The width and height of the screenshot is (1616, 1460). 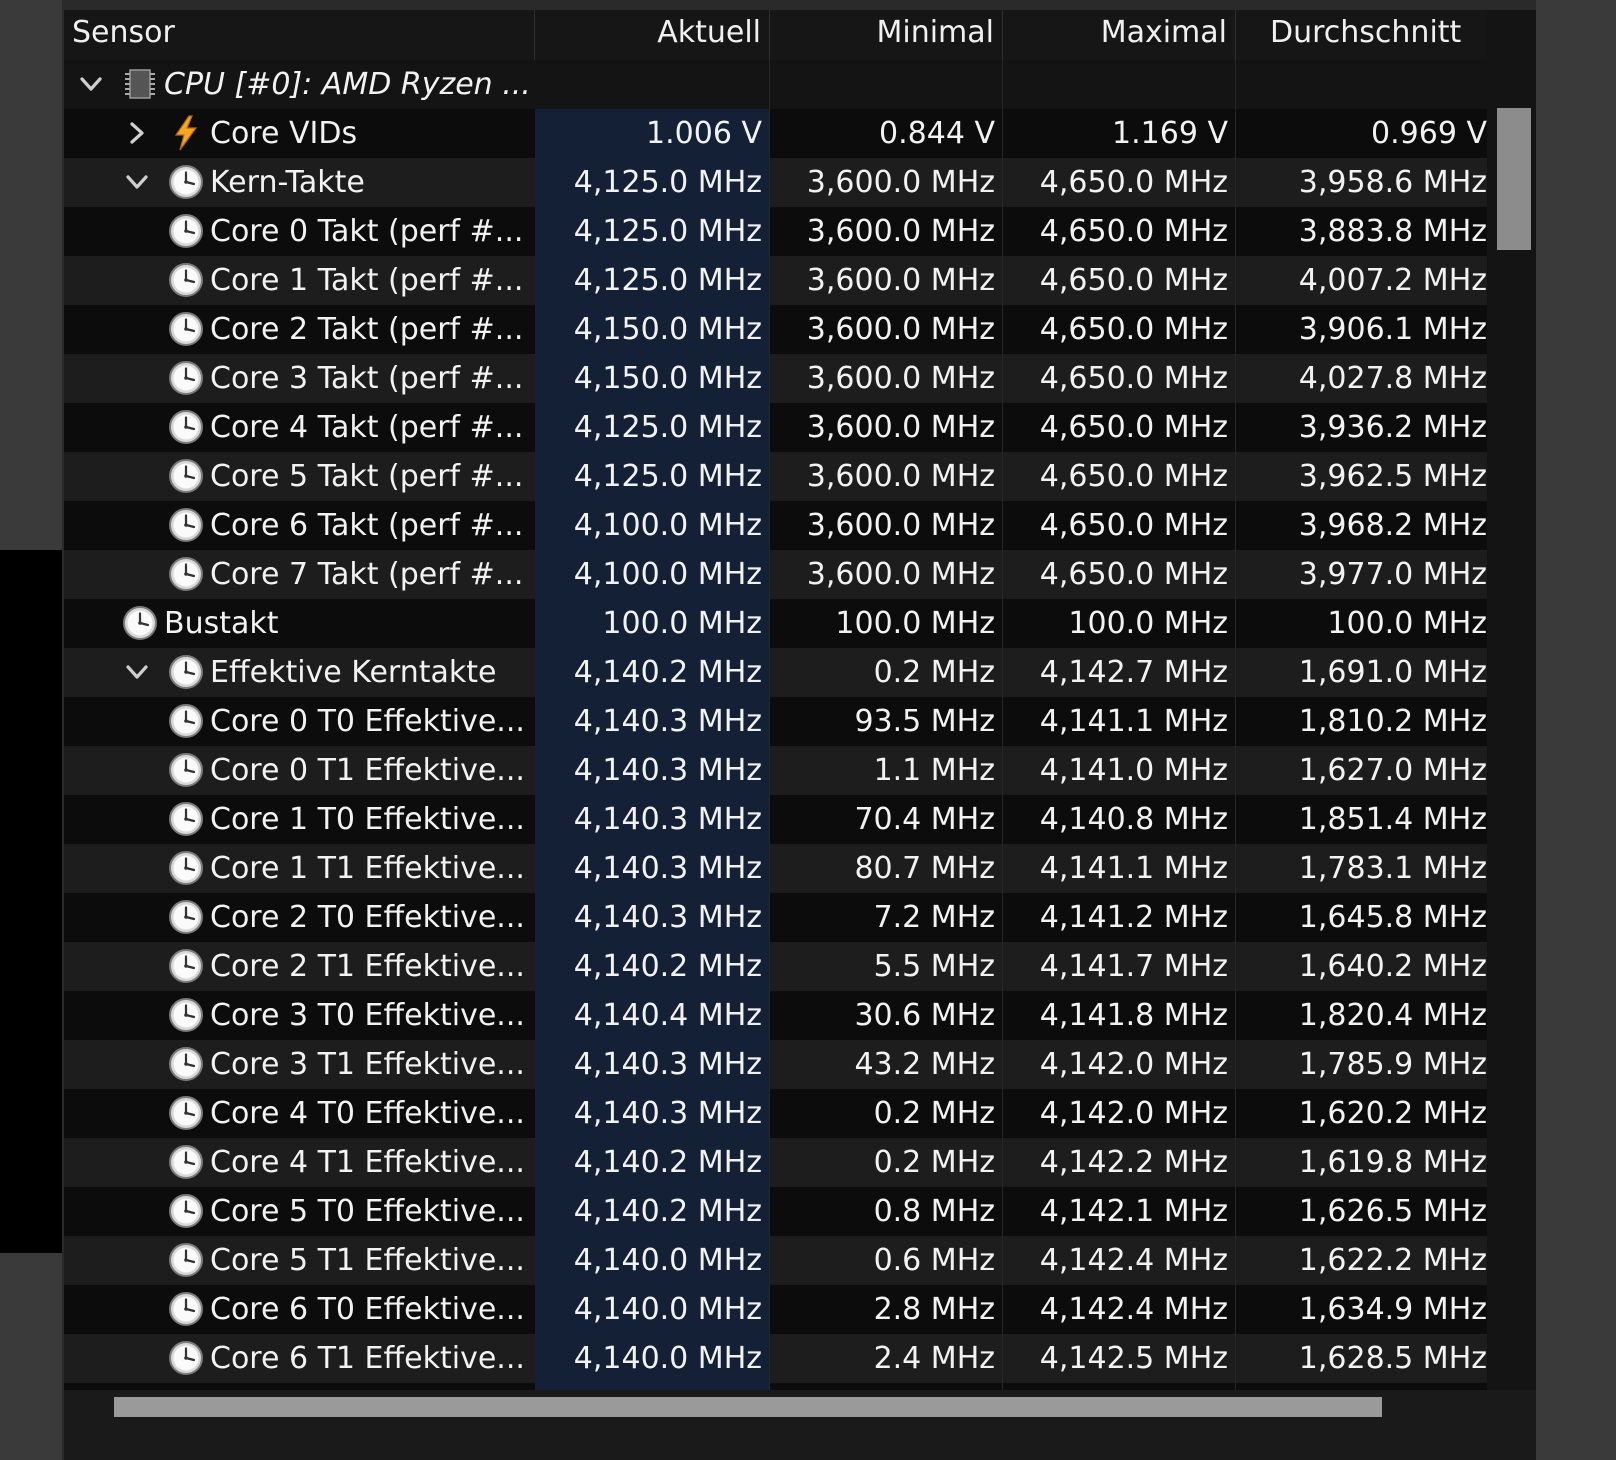 I want to click on sensor-row: Core VIDs 1.006 V 0.844 V 1.169 V 0.969 V, so click(x=775, y=133).